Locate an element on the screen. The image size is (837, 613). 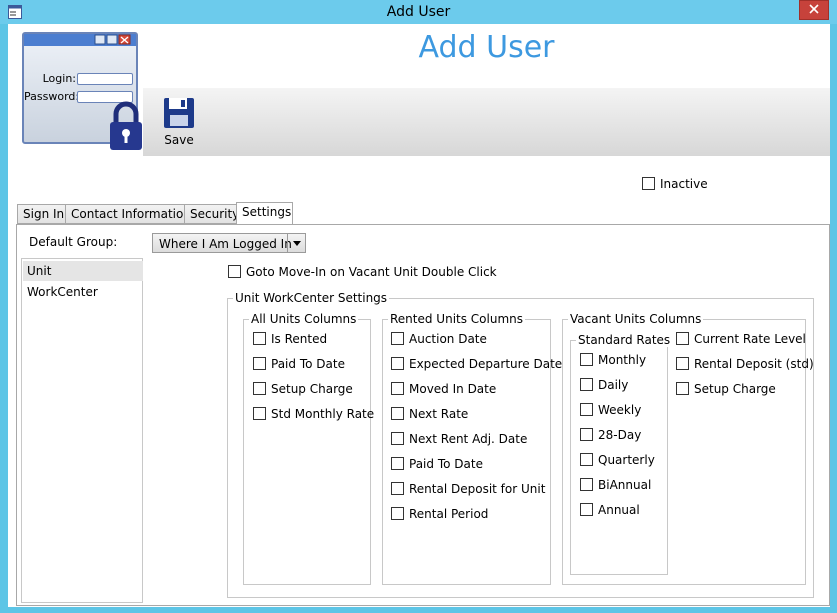
lock-icon is located at coordinates (126, 125).